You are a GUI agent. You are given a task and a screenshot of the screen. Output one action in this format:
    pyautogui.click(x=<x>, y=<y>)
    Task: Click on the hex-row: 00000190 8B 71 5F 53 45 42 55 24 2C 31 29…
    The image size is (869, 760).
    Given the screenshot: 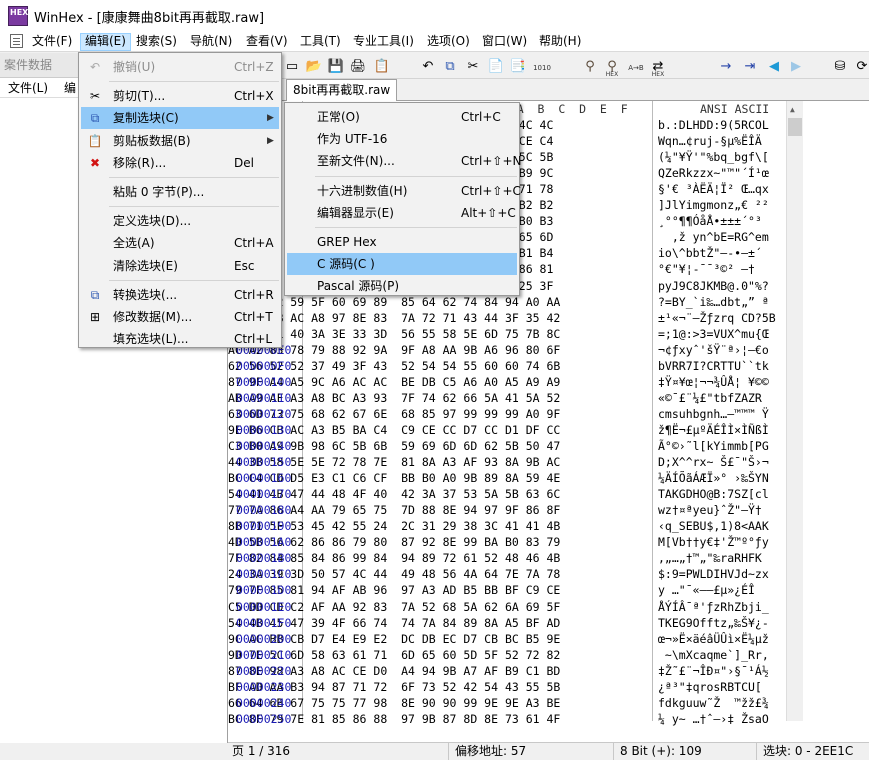 What is the action you would take?
    pyautogui.click(x=507, y=526)
    